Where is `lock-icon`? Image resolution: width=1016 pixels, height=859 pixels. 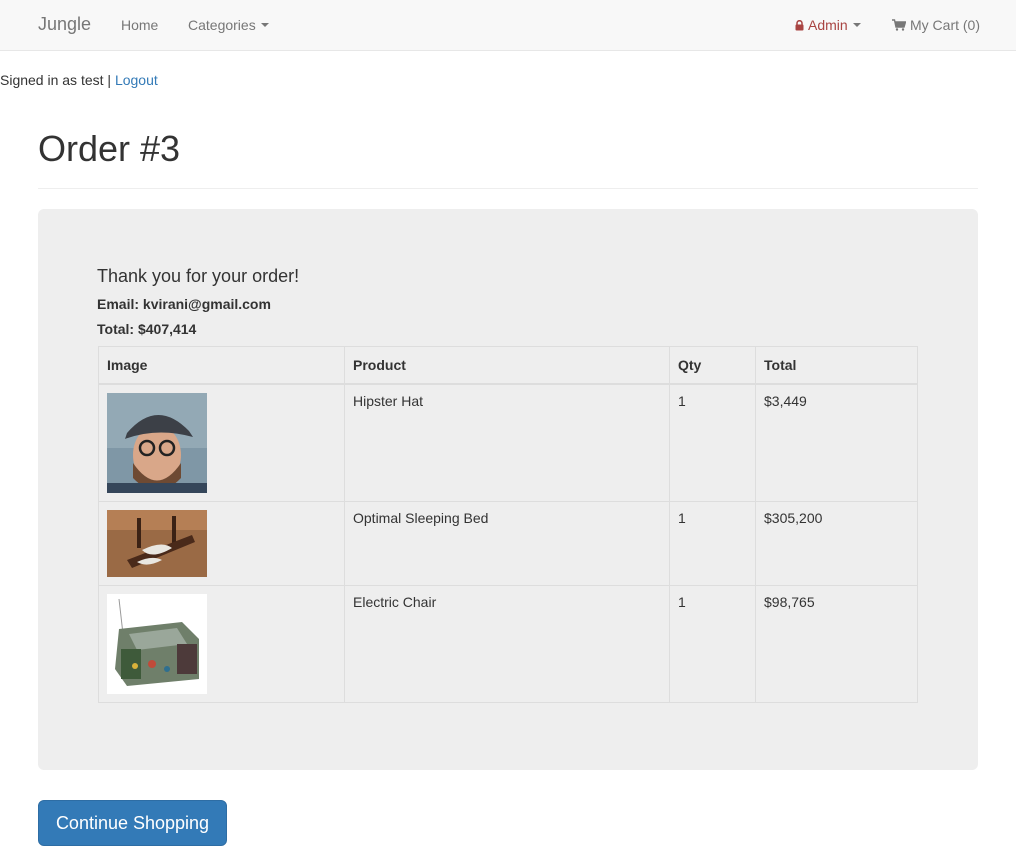
lock-icon is located at coordinates (799, 24).